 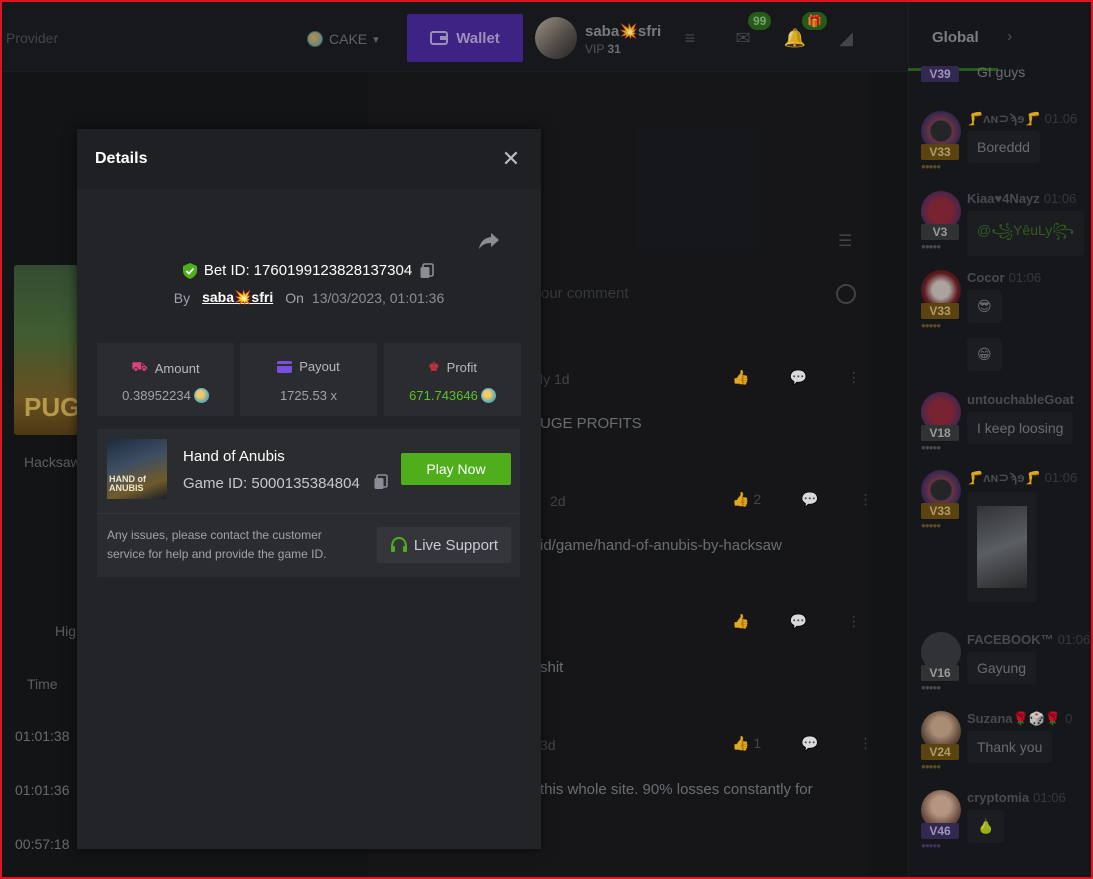 What do you see at coordinates (309, 159) in the screenshot?
I see `modal-header: Details ✕` at bounding box center [309, 159].